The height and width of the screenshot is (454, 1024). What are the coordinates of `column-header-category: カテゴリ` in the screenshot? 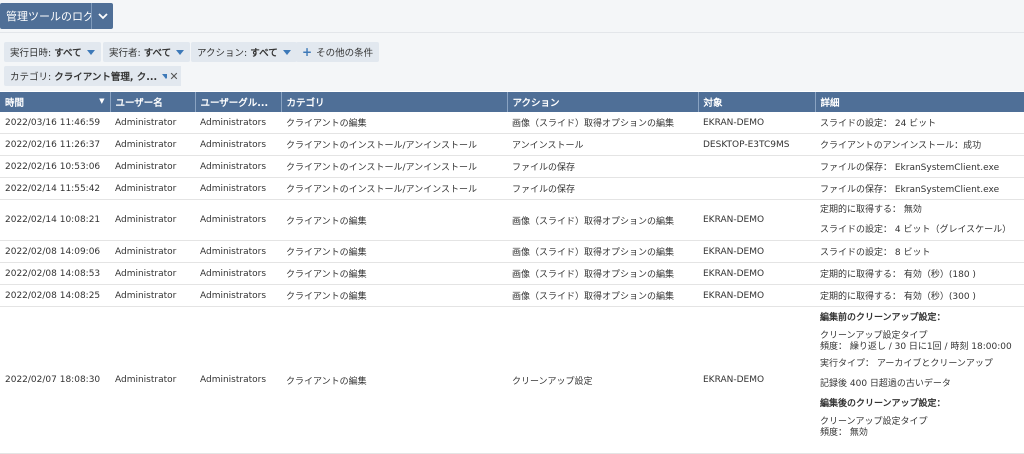 It's located at (394, 102).